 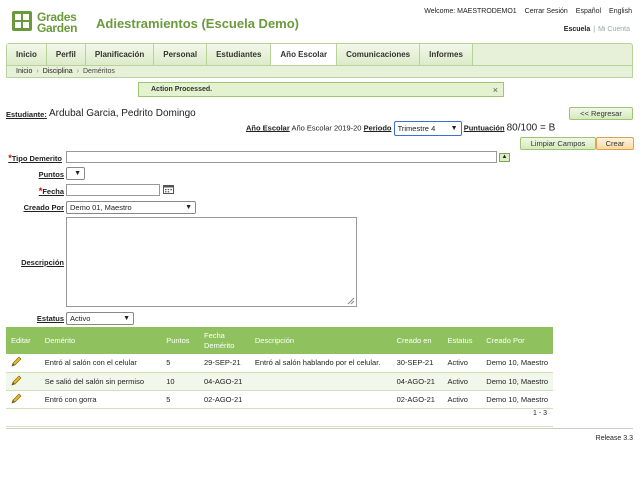 I want to click on tab-planificacion: Planificación, so click(x=120, y=54).